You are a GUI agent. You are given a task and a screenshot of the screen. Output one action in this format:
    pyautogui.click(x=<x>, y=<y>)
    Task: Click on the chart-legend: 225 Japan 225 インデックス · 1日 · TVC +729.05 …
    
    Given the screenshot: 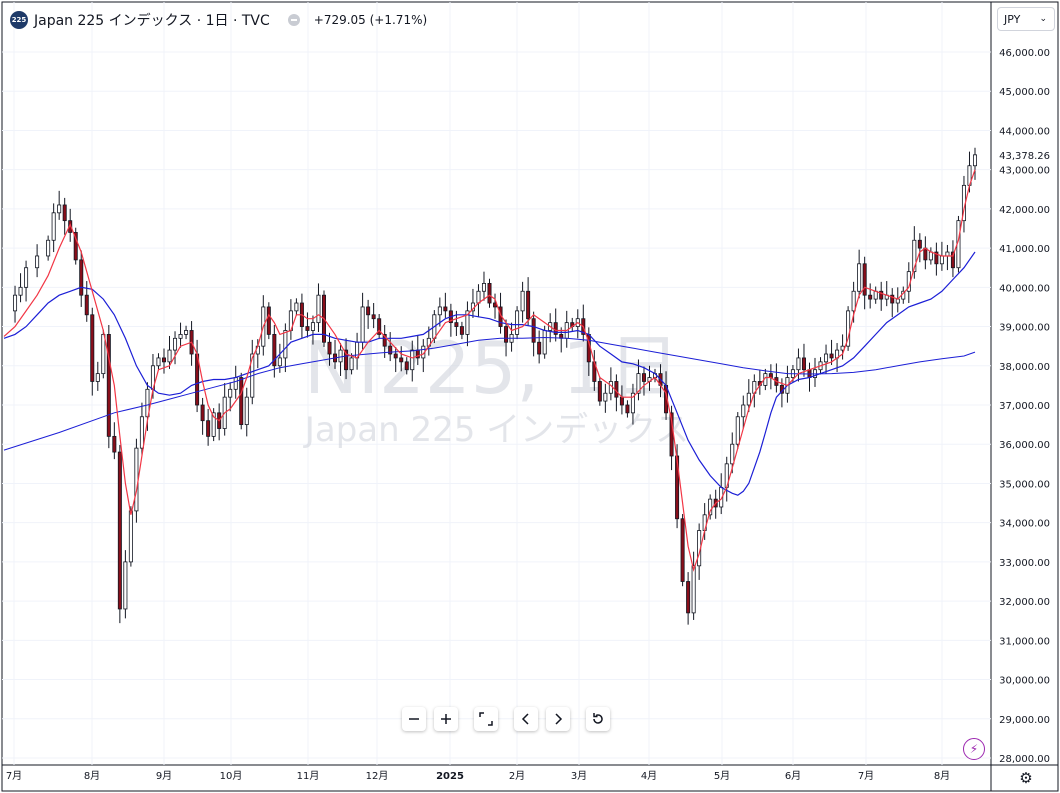 What is the action you would take?
    pyautogui.click(x=218, y=20)
    